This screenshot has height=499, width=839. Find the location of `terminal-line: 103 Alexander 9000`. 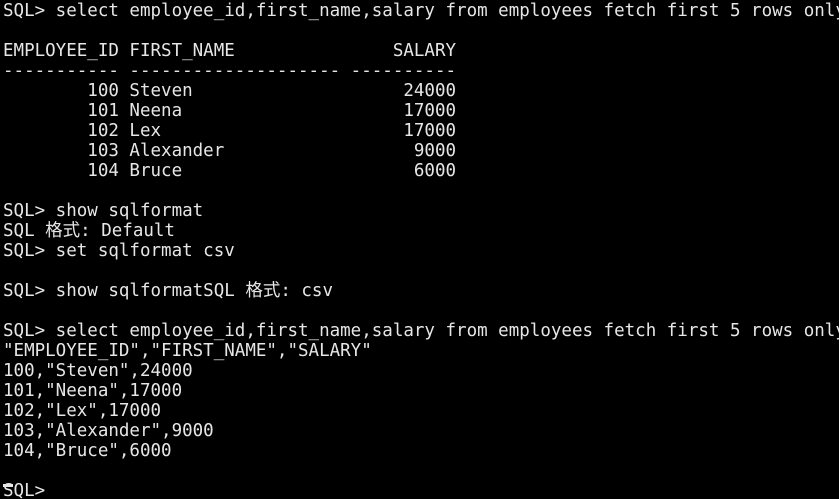

terminal-line: 103 Alexander 9000 is located at coordinates (230, 151).